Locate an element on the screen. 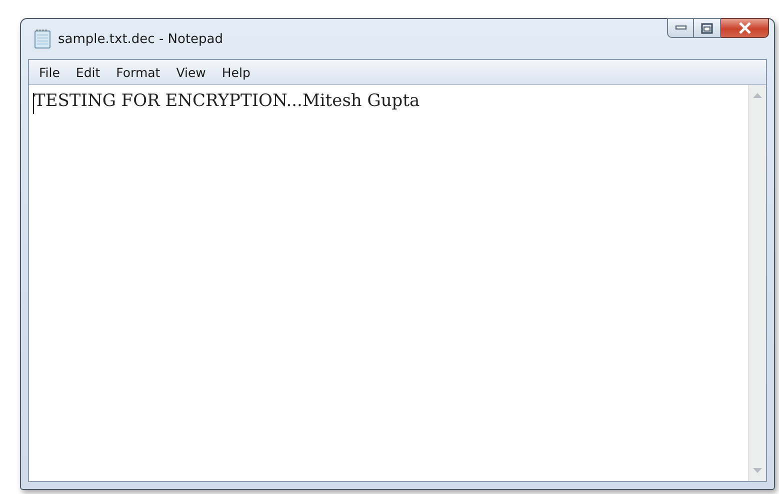 This screenshot has height=494, width=779. menu-item: View is located at coordinates (191, 72).